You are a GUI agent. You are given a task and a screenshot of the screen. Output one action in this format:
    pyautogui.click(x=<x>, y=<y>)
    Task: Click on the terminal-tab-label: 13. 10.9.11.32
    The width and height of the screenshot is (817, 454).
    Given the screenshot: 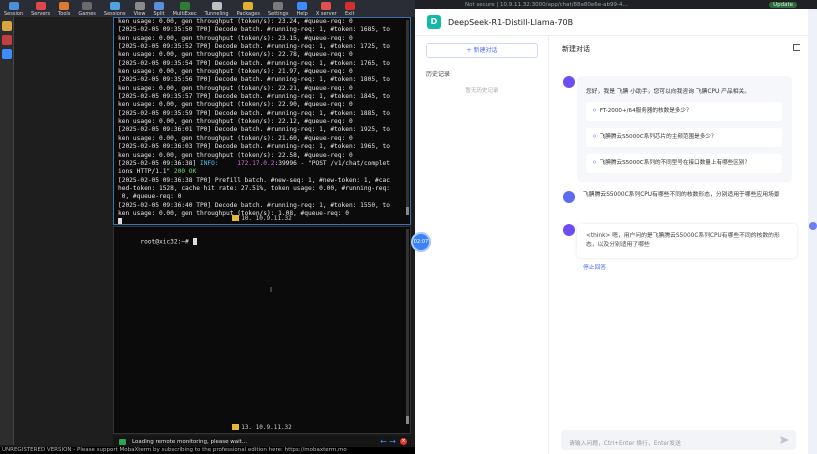 What is the action you would take?
    pyautogui.click(x=262, y=428)
    